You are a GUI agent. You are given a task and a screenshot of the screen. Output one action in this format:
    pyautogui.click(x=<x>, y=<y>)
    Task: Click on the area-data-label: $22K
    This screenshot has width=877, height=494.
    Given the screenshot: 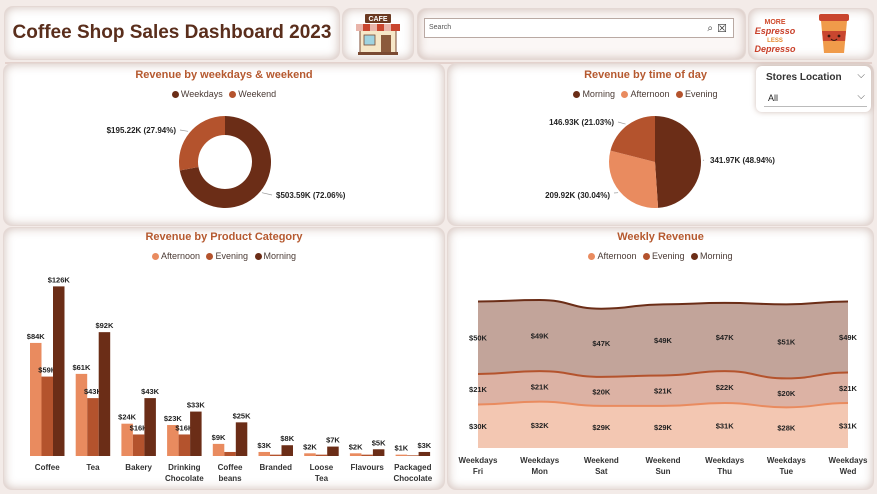 What is the action you would take?
    pyautogui.click(x=725, y=387)
    